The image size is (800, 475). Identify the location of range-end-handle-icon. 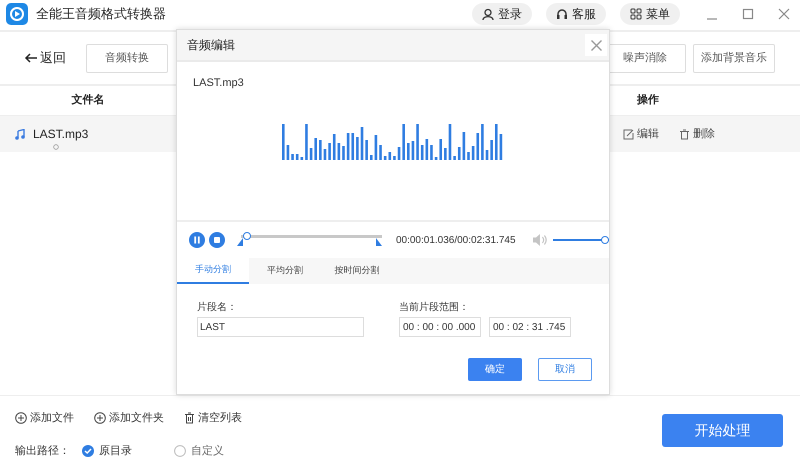
(379, 242).